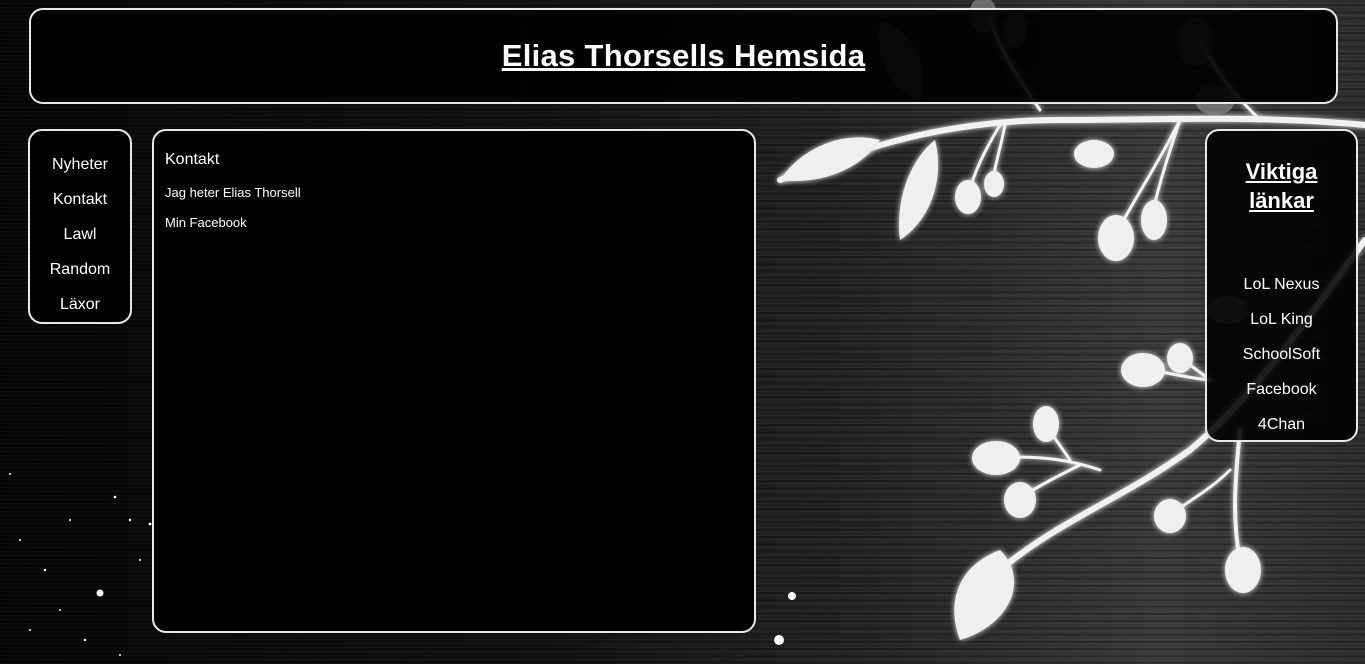 Image resolution: width=1365 pixels, height=664 pixels. I want to click on nav-item-random: Random, so click(80, 269).